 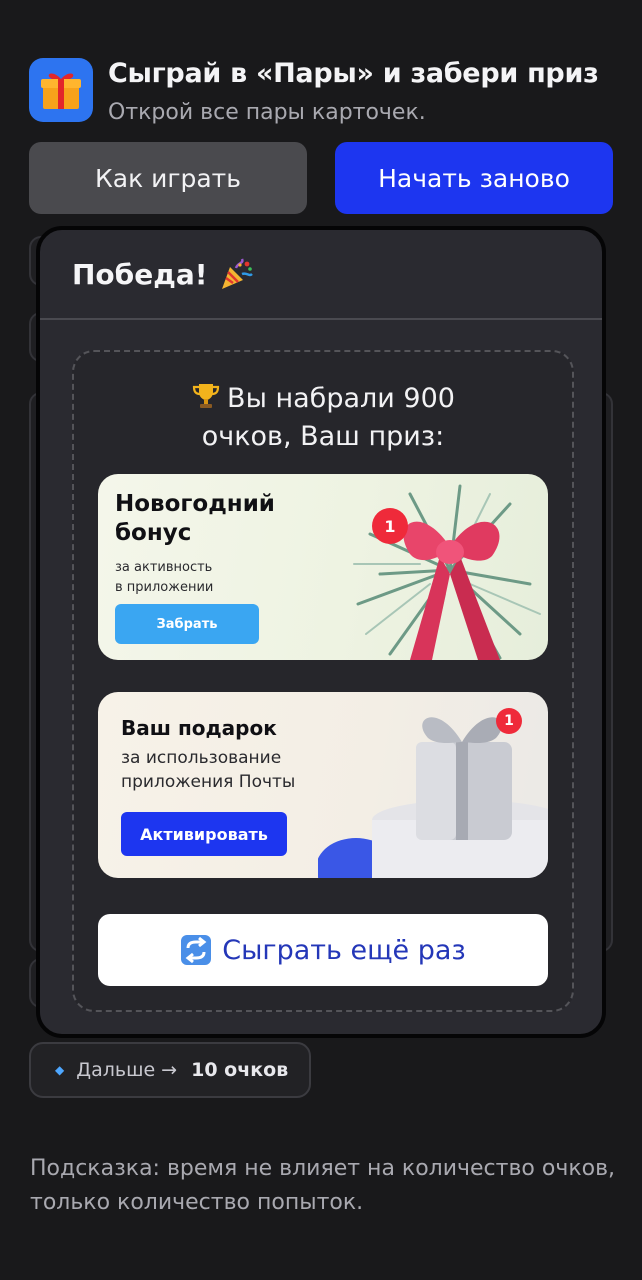 I want to click on diamond-icon: ◆, so click(x=60, y=1070).